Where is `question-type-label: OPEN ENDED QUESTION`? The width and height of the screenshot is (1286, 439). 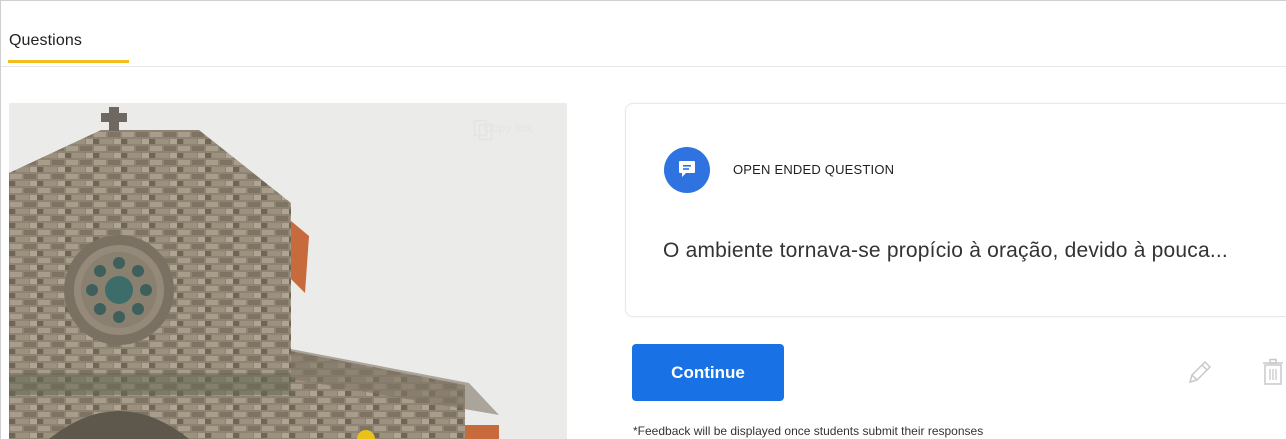 question-type-label: OPEN ENDED QUESTION is located at coordinates (814, 169).